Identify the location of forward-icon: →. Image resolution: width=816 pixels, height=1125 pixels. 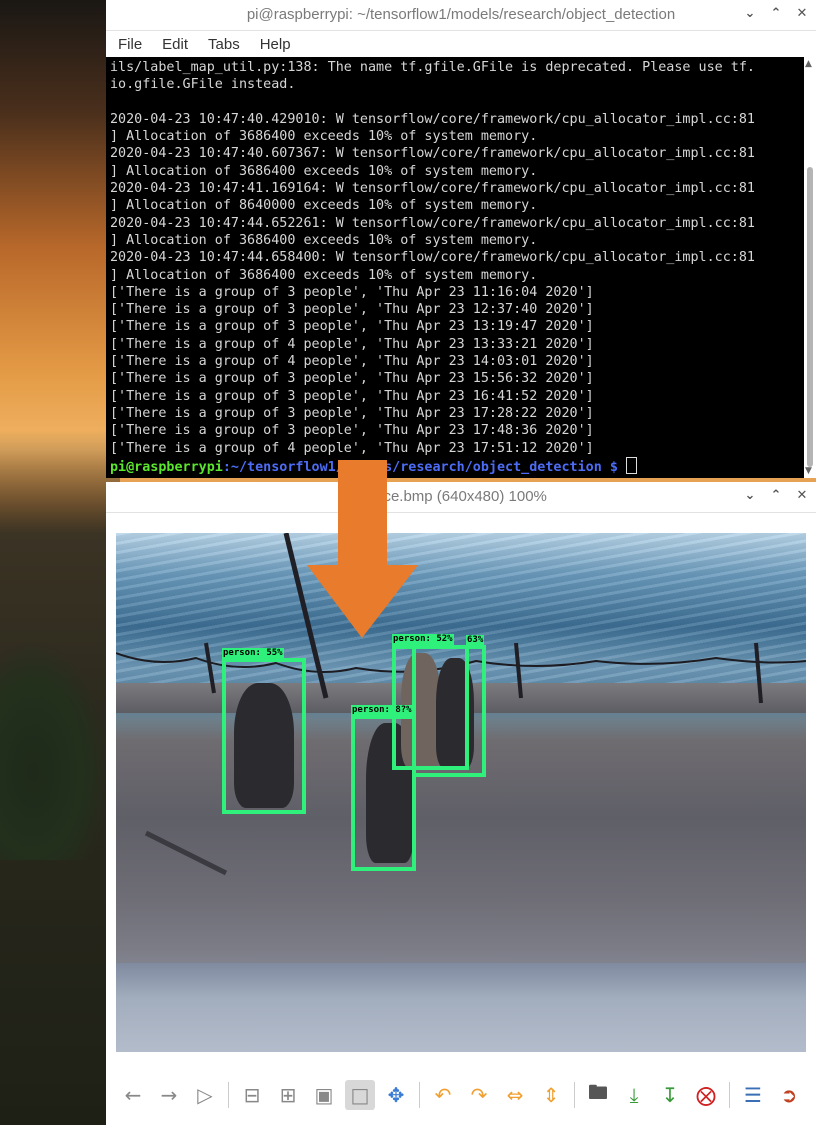
(169, 1095).